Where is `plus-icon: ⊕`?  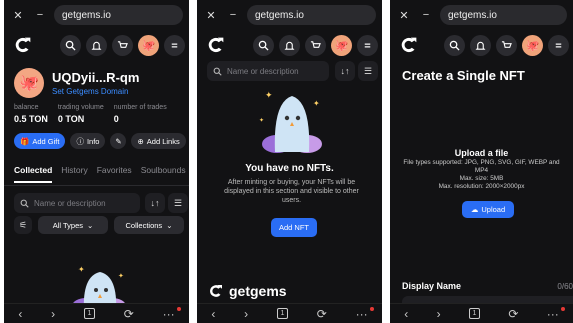
plus-icon: ⊕ is located at coordinates (140, 141).